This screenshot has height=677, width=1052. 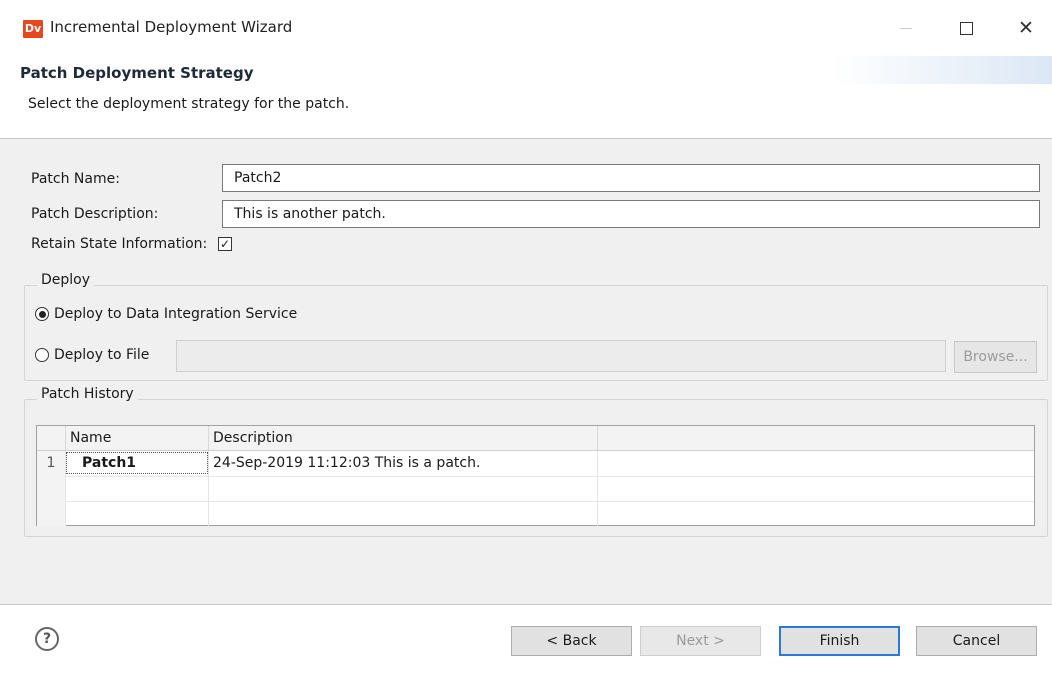 What do you see at coordinates (47, 639) in the screenshot?
I see `help-icon: ?` at bounding box center [47, 639].